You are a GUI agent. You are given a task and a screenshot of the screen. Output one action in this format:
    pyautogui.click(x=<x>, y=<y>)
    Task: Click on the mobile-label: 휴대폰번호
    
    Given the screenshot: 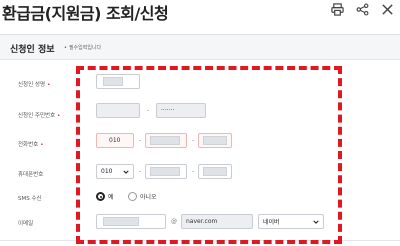 What is the action you would take?
    pyautogui.click(x=30, y=174)
    